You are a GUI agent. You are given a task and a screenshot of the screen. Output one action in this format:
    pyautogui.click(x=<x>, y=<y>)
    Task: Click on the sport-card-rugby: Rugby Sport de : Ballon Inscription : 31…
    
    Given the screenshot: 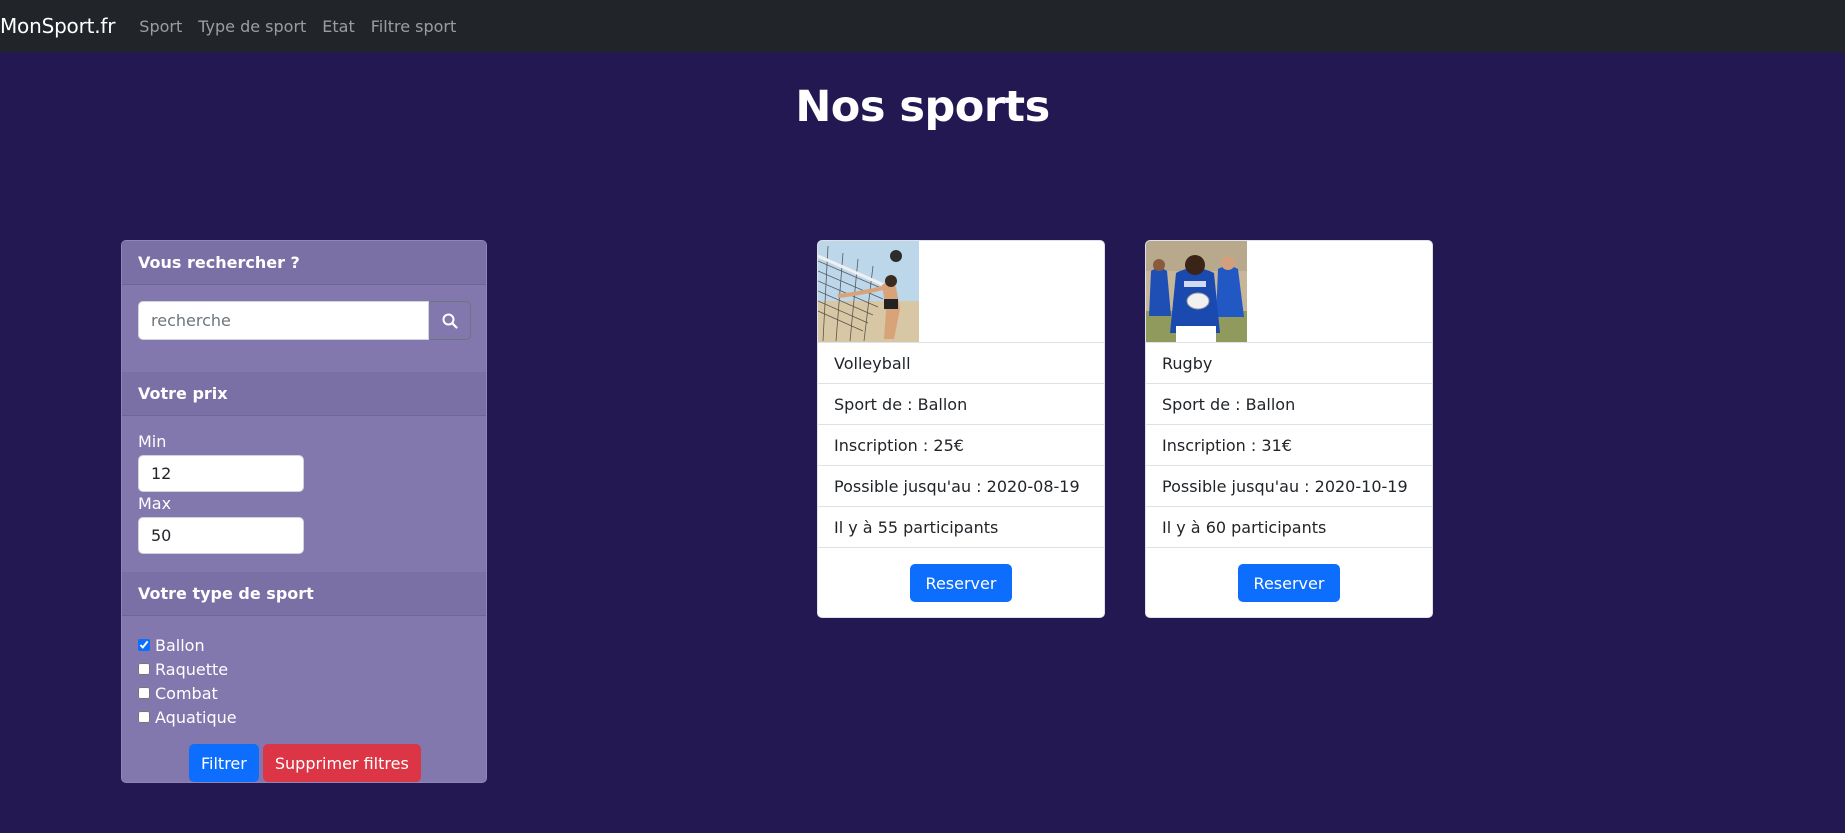 What is the action you would take?
    pyautogui.click(x=1289, y=429)
    